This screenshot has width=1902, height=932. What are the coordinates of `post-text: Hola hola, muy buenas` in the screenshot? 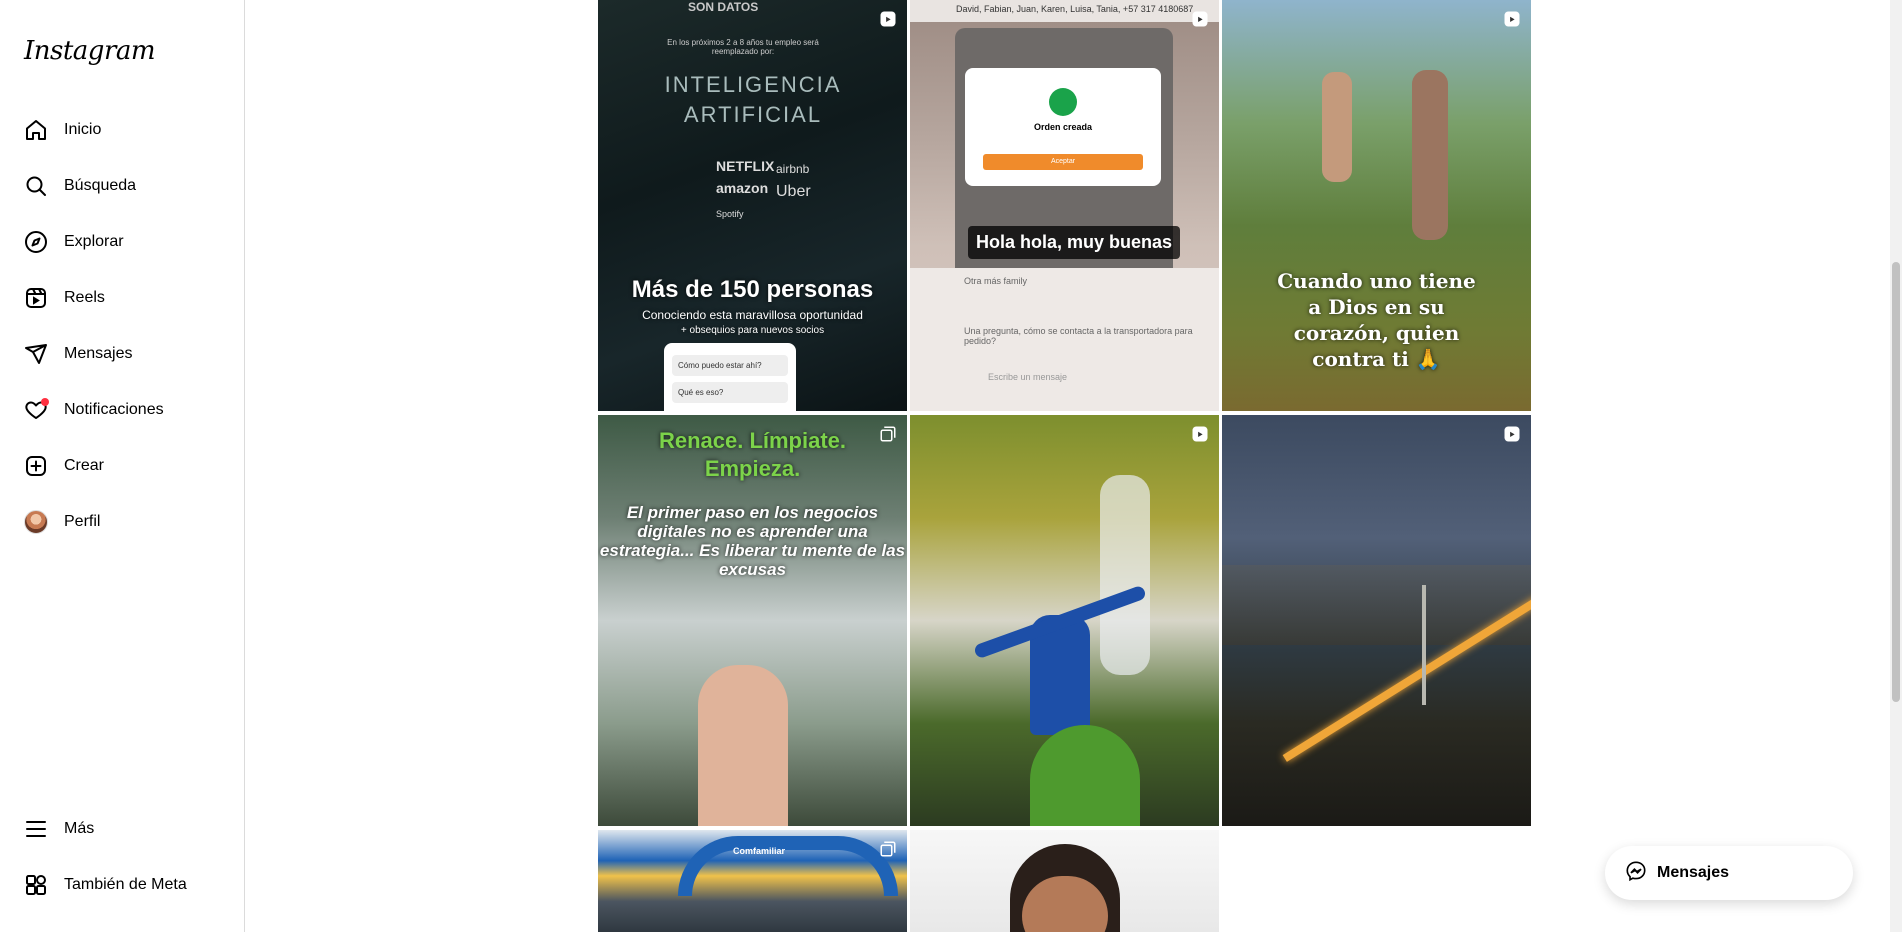 It's located at (1074, 242).